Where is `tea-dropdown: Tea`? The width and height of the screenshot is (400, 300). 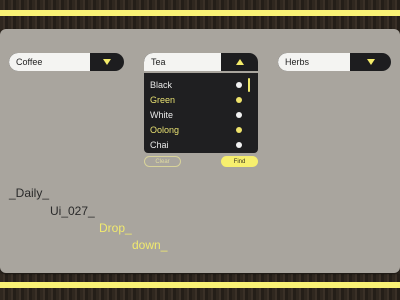 tea-dropdown: Tea is located at coordinates (201, 62).